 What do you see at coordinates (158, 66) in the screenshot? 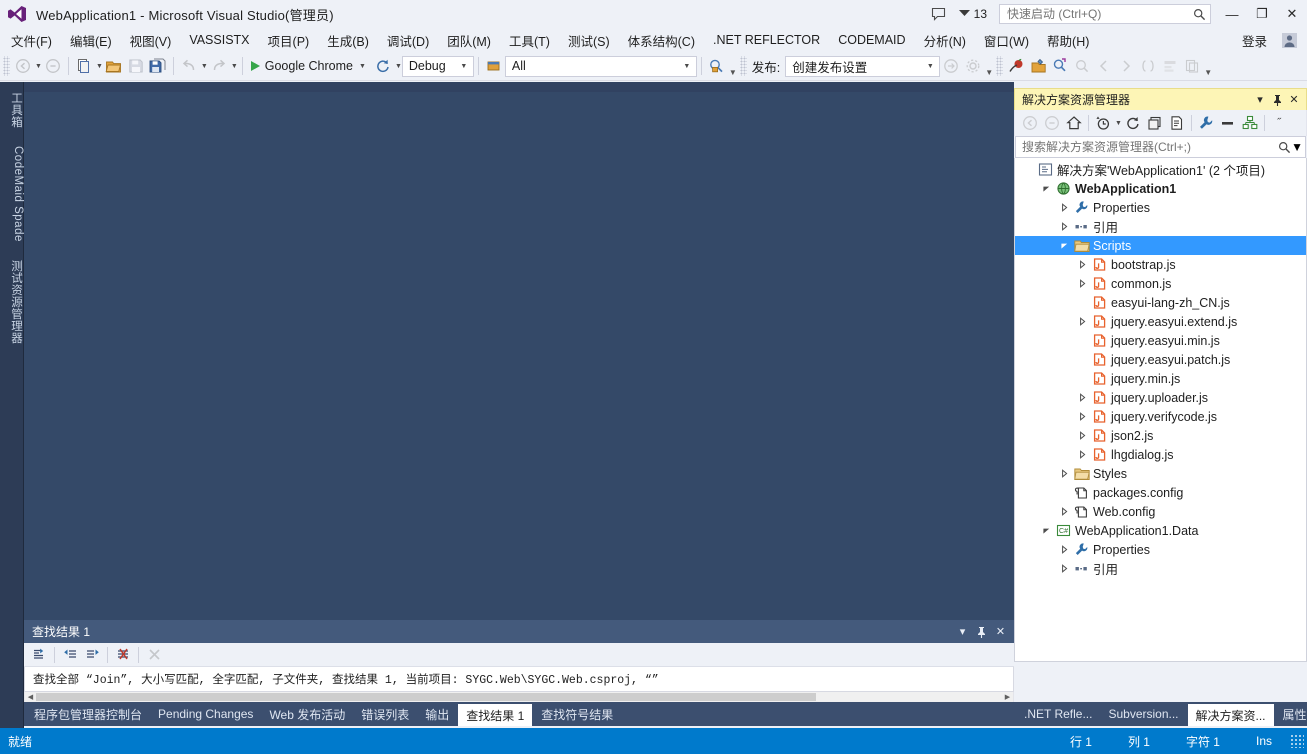
I see `save-all-icon` at bounding box center [158, 66].